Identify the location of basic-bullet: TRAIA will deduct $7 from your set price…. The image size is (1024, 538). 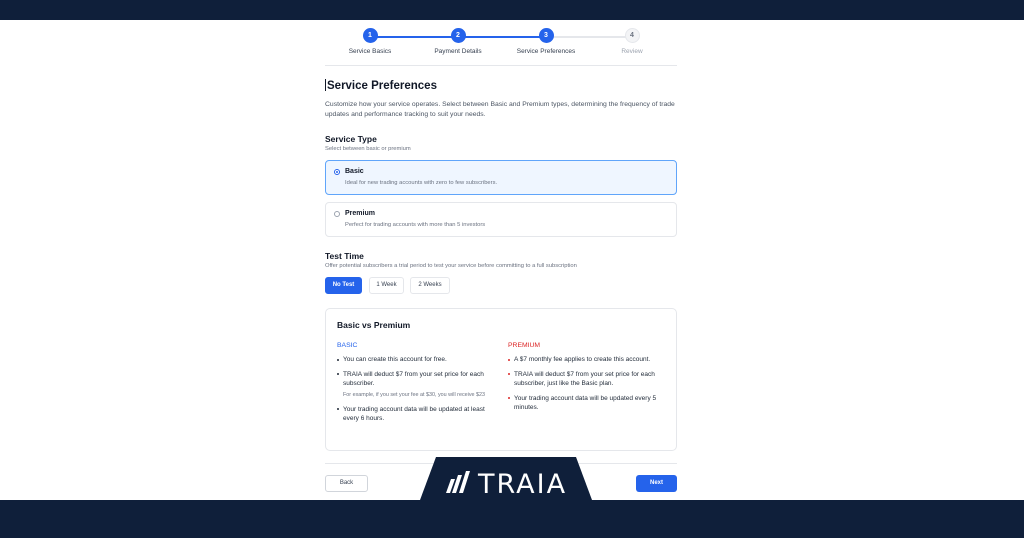
(417, 384).